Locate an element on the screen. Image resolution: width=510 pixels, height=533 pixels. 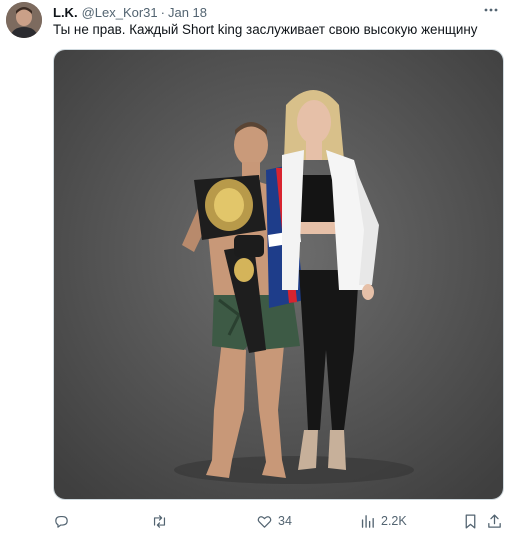
more-horizontal-icon is located at coordinates (491, 10).